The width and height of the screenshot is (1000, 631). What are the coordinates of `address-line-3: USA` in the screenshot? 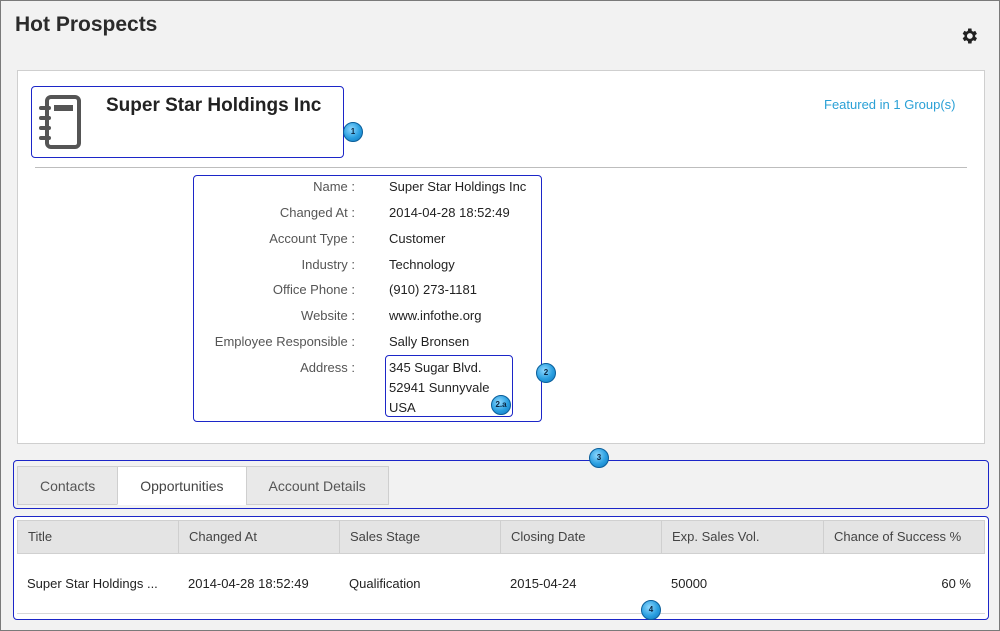 It's located at (402, 407).